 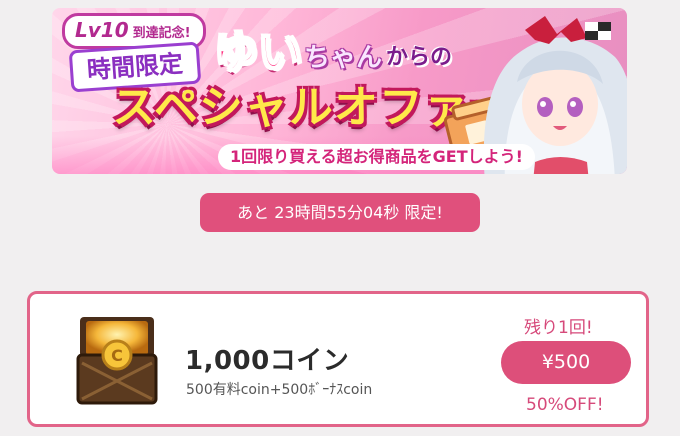 I want to click on offer-title: 1,000コイン, so click(x=267, y=361).